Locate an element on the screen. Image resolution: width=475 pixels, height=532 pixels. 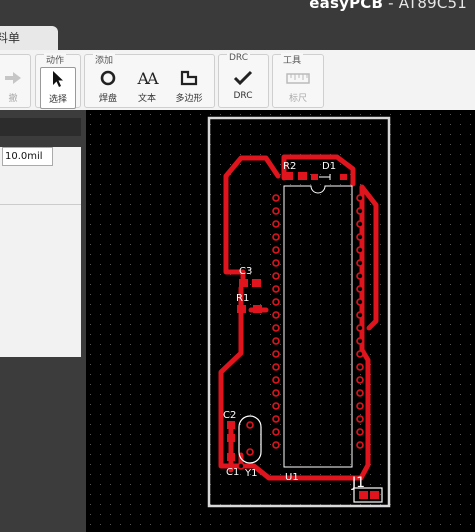
group-add-label: 添加 is located at coordinates (104, 59).